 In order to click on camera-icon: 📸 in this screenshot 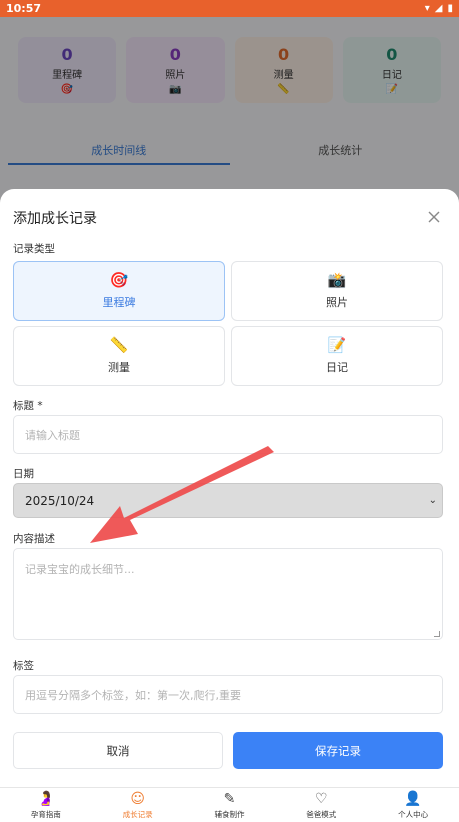, I will do `click(337, 280)`.